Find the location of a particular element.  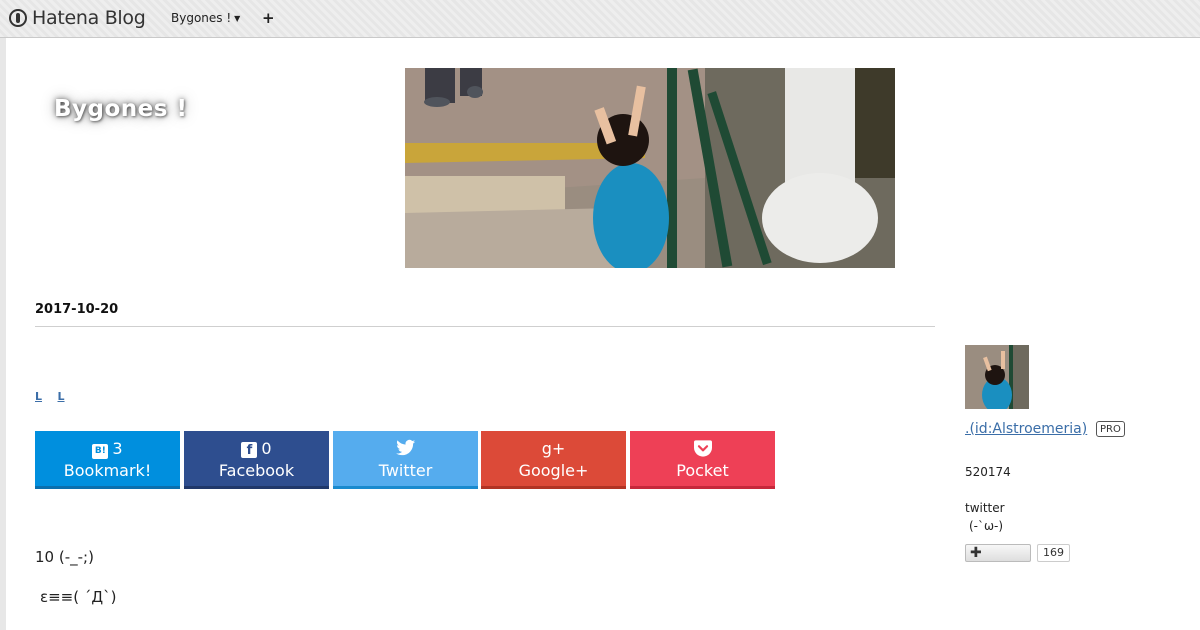

hatena-logo-icon is located at coordinates (18, 18).